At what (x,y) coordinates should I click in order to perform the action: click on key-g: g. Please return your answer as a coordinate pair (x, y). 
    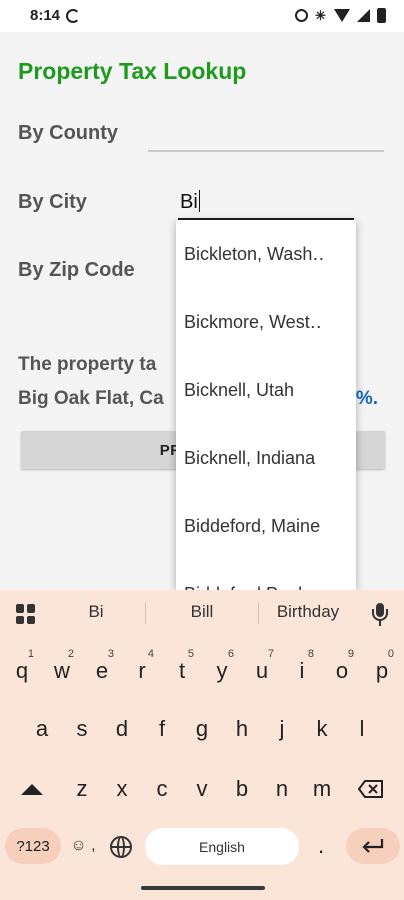
    Looking at the image, I should click on (202, 729).